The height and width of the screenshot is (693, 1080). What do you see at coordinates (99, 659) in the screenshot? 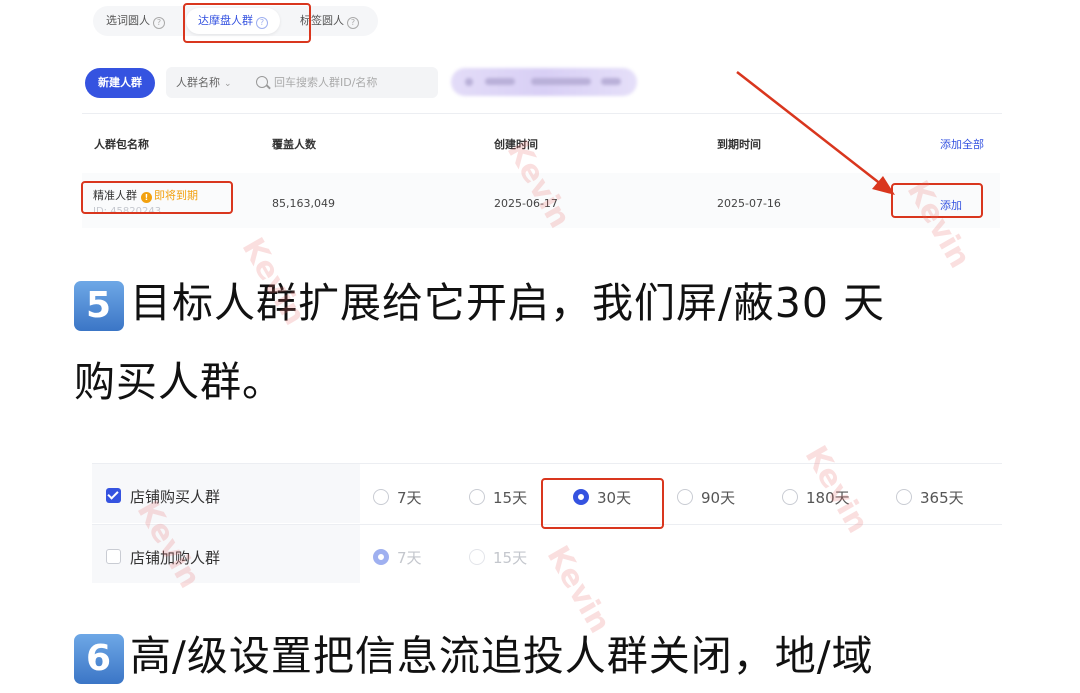
I see `step6-number-badge: 6` at bounding box center [99, 659].